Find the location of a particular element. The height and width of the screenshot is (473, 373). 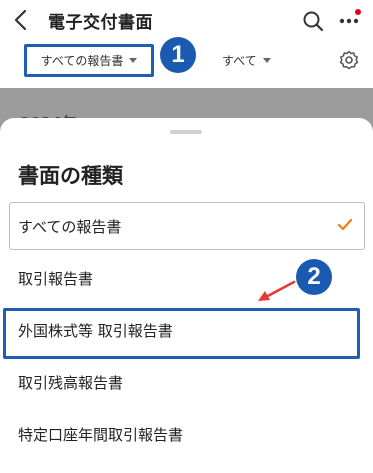

sheet-title: 書面の種類 is located at coordinates (70, 176).